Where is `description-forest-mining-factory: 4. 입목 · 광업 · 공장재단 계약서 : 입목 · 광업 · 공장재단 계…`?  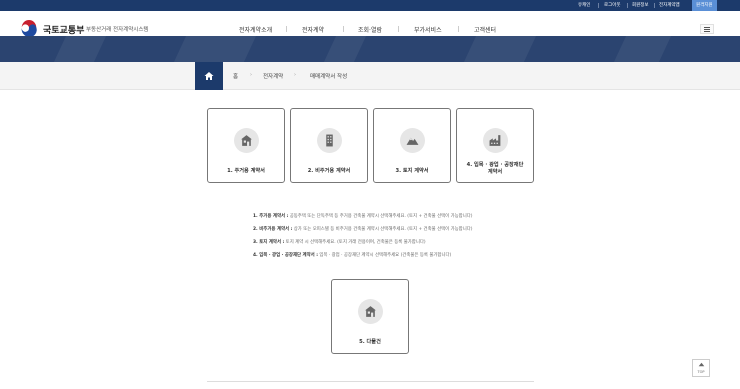 description-forest-mining-factory: 4. 입목 · 광업 · 공장재단 계약서 : 입목 · 광업 · 공장재단 계… is located at coordinates (352, 255).